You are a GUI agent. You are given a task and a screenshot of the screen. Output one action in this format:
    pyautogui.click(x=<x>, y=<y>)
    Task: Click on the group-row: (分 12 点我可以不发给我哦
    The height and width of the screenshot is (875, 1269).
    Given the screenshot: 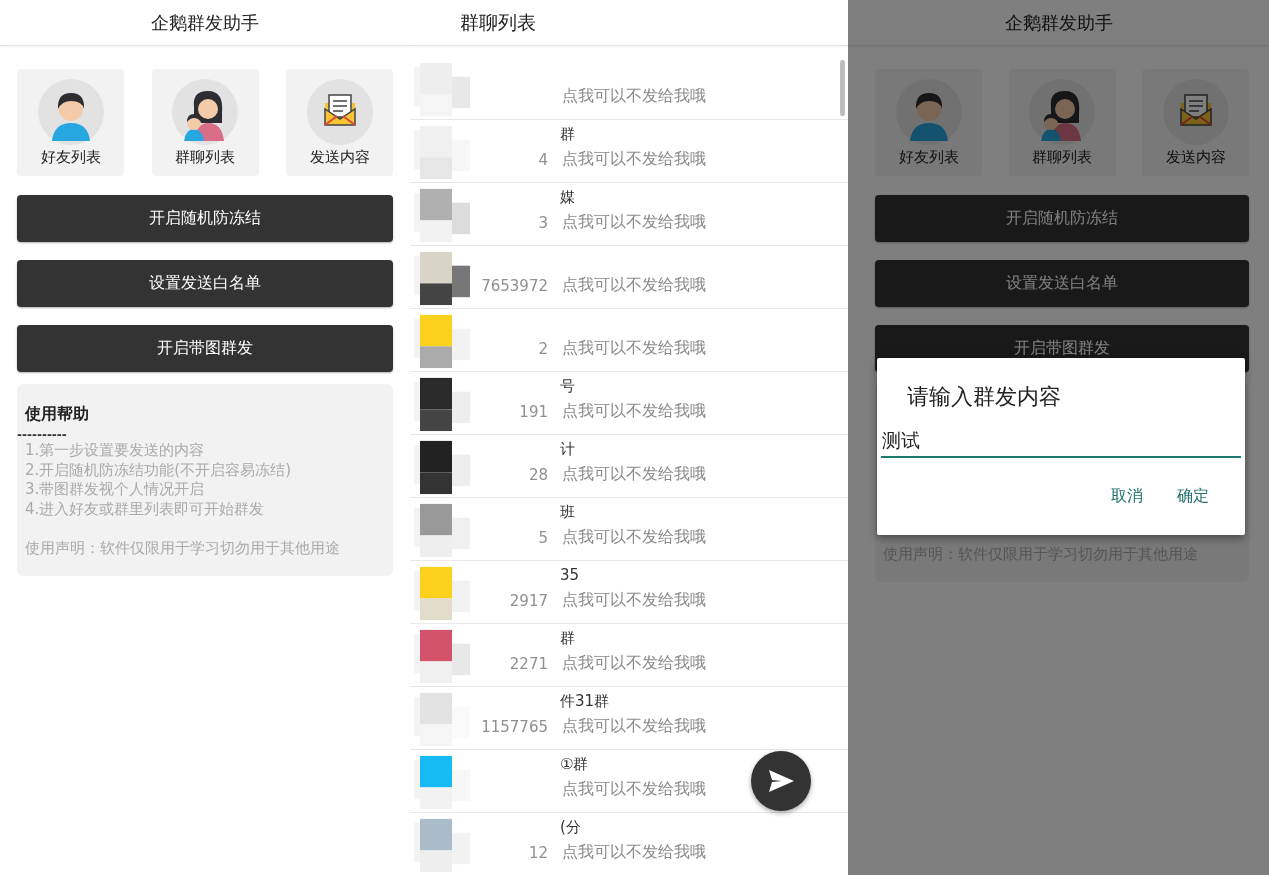 What is the action you would take?
    pyautogui.click(x=629, y=844)
    